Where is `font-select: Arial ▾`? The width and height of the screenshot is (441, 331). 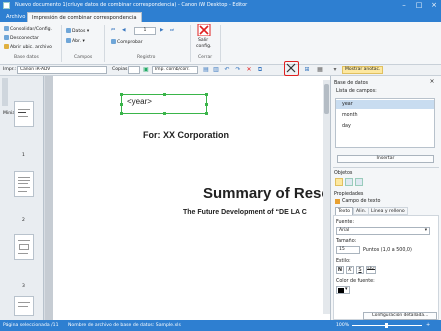 font-select: Arial ▾ is located at coordinates (383, 231).